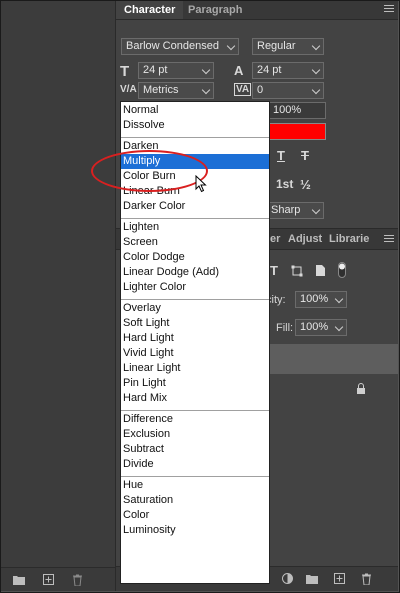  Describe the element at coordinates (243, 89) in the screenshot. I see `tracking-icon: VA` at that location.